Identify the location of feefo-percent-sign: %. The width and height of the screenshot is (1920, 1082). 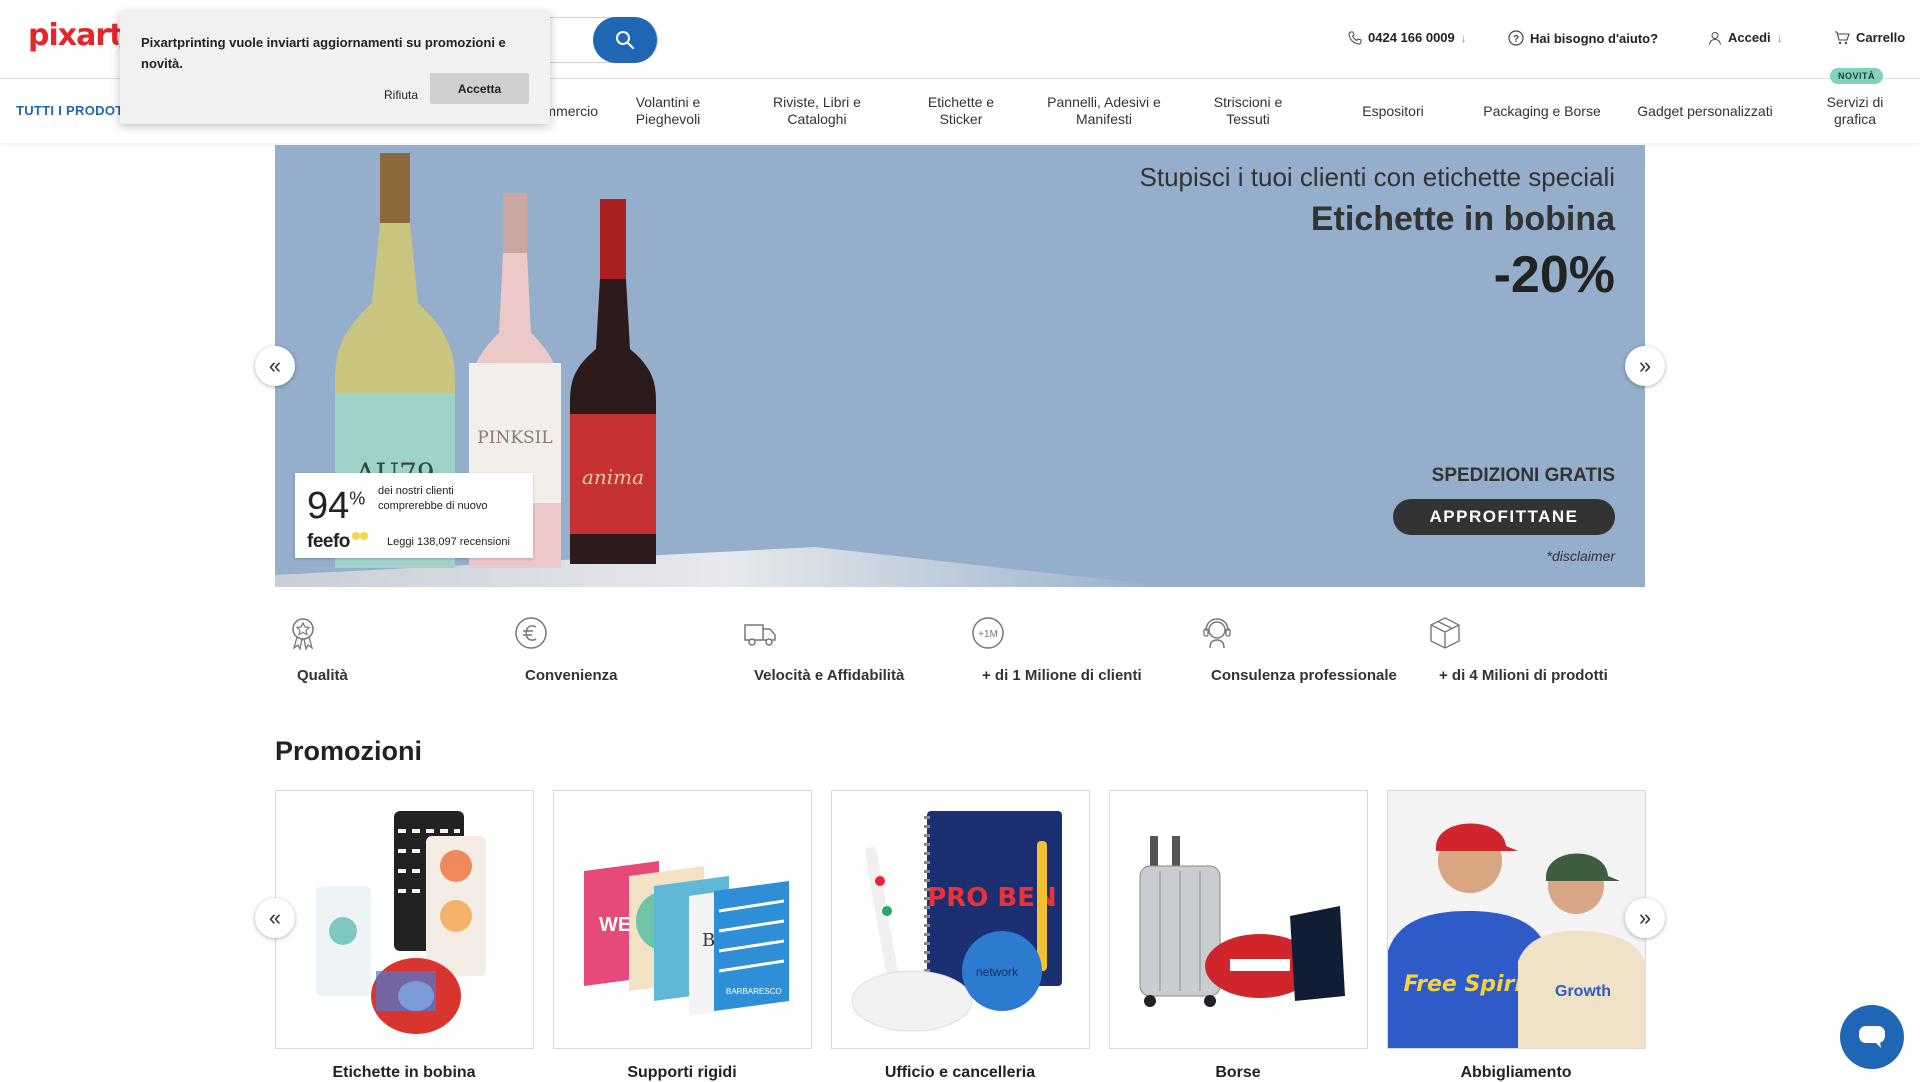
(357, 498).